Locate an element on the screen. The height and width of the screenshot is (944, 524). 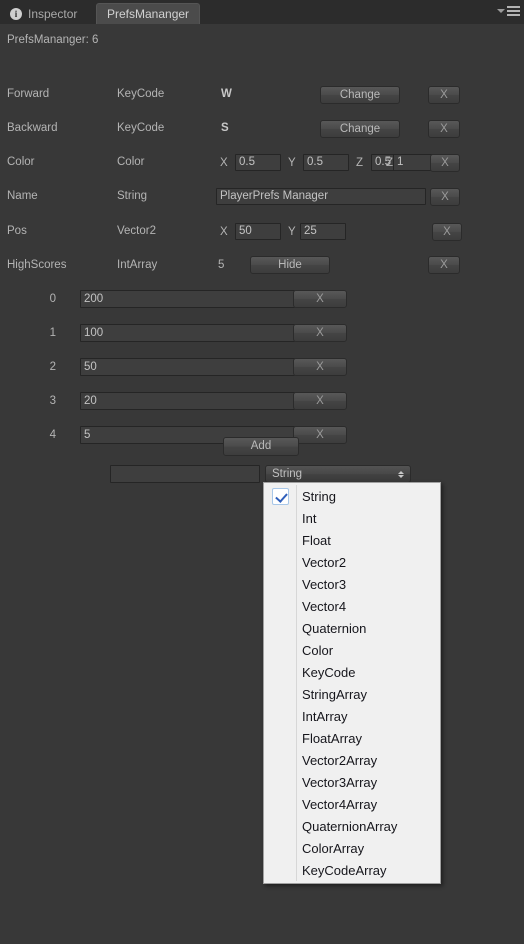
menu-item-colorarray: ColorArray is located at coordinates (352, 848).